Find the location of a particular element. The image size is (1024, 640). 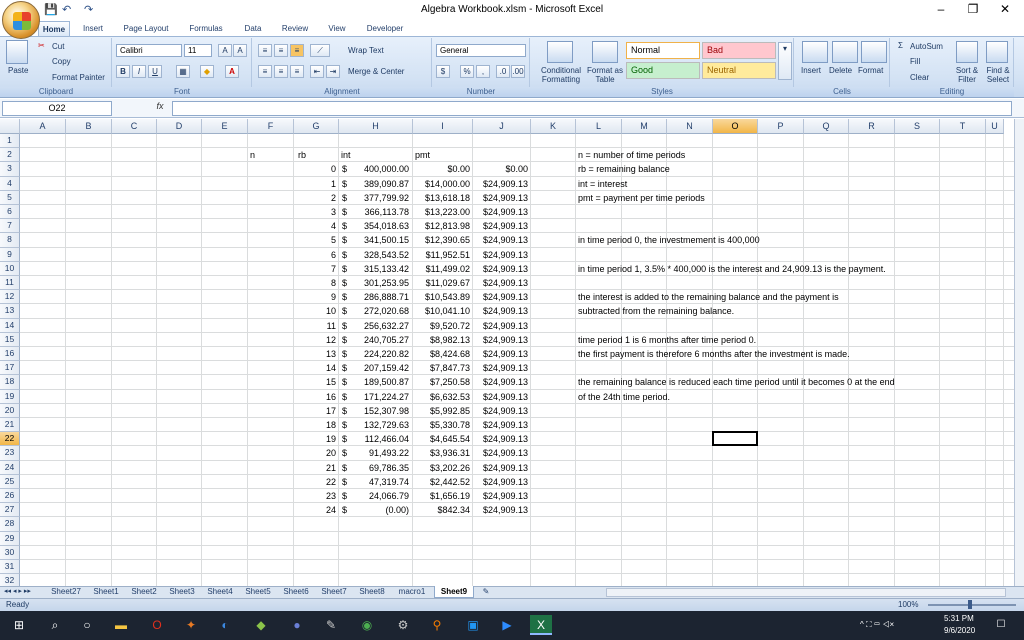

row-header-16: 16 is located at coordinates (10, 354).